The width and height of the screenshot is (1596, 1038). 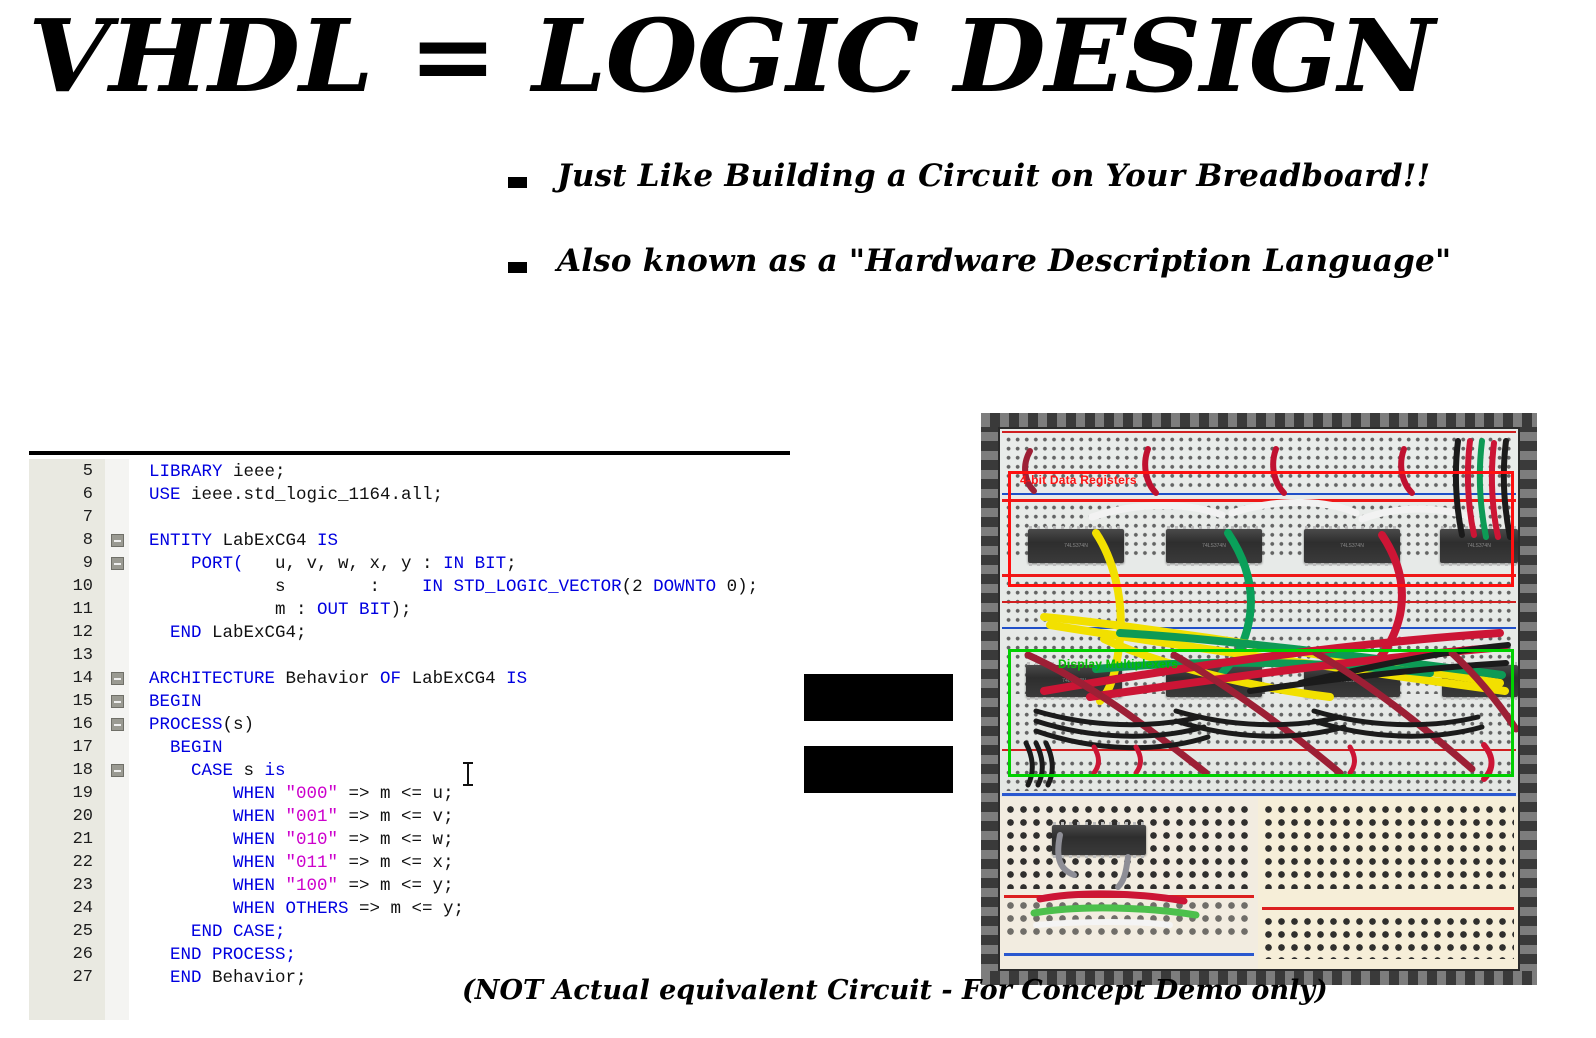 I want to click on code-line: 14 ARCHITECTURE Behavior OF LabExCG4 IS, so click(x=409, y=678).